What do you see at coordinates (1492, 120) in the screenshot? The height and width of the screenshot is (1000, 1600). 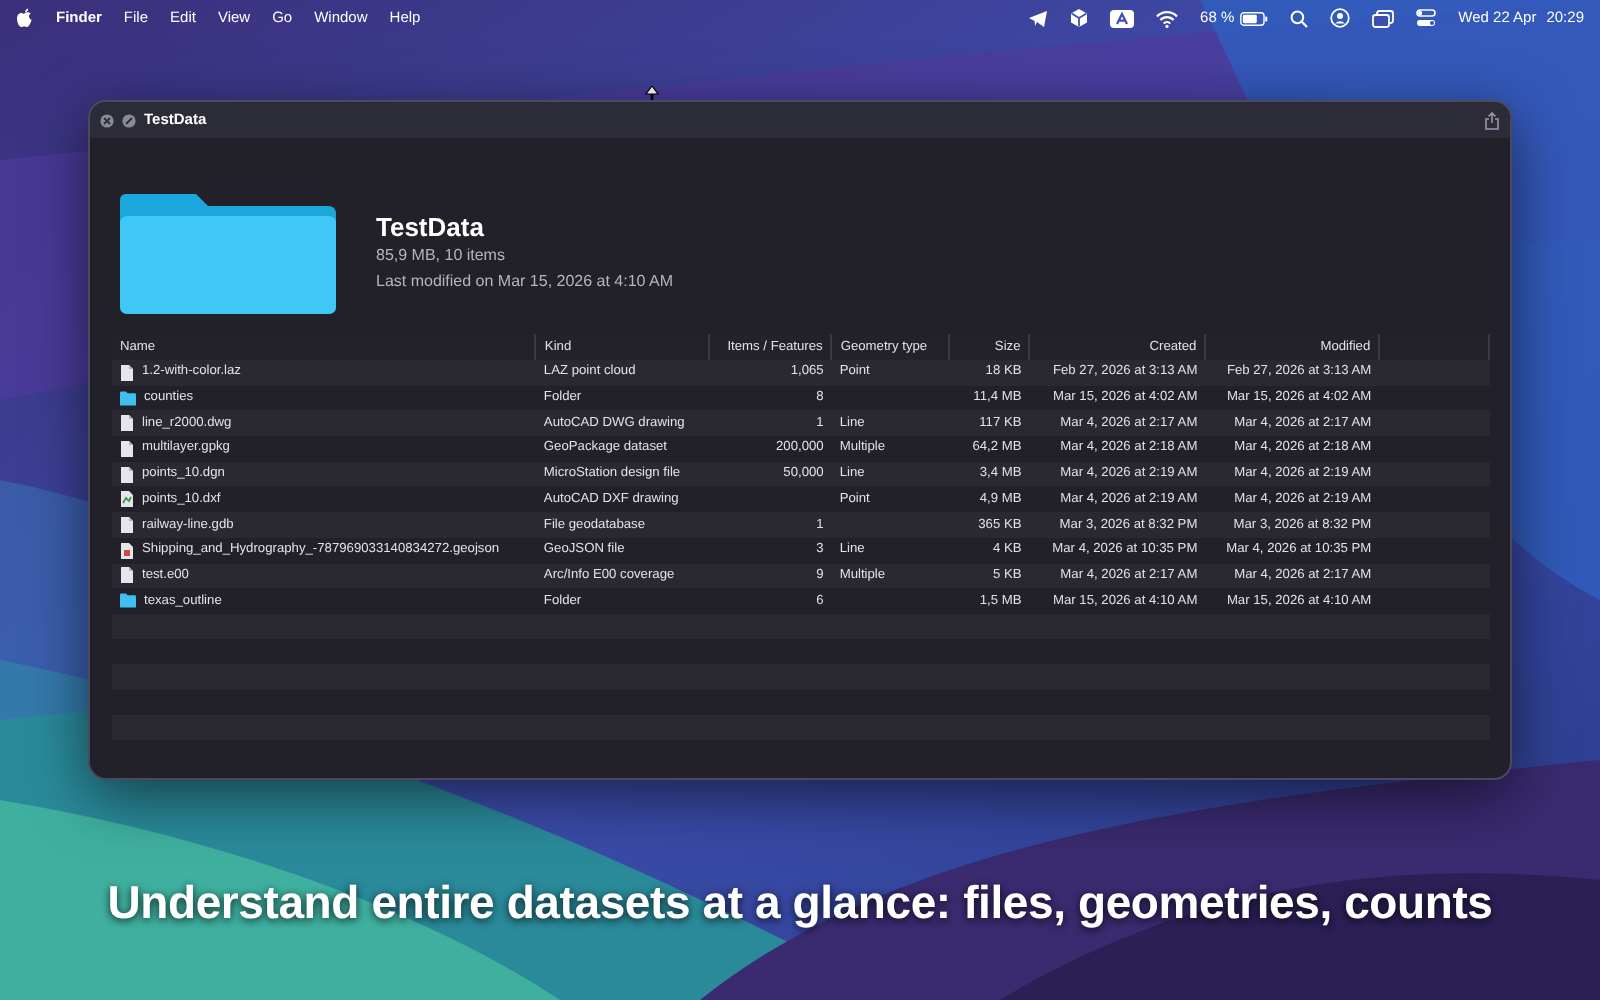 I see `share-icon` at bounding box center [1492, 120].